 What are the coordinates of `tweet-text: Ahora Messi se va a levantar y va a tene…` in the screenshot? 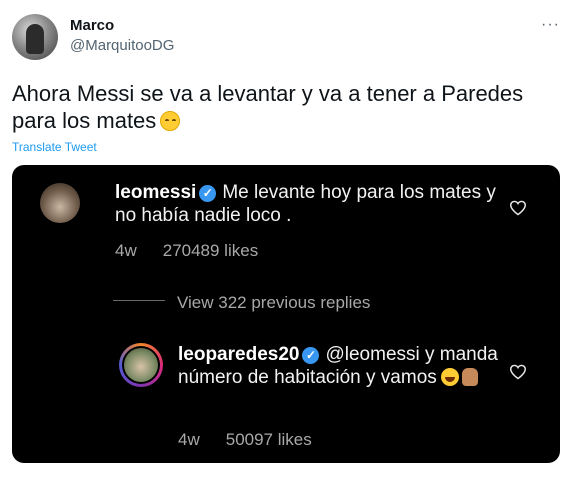 It's located at (292, 107).